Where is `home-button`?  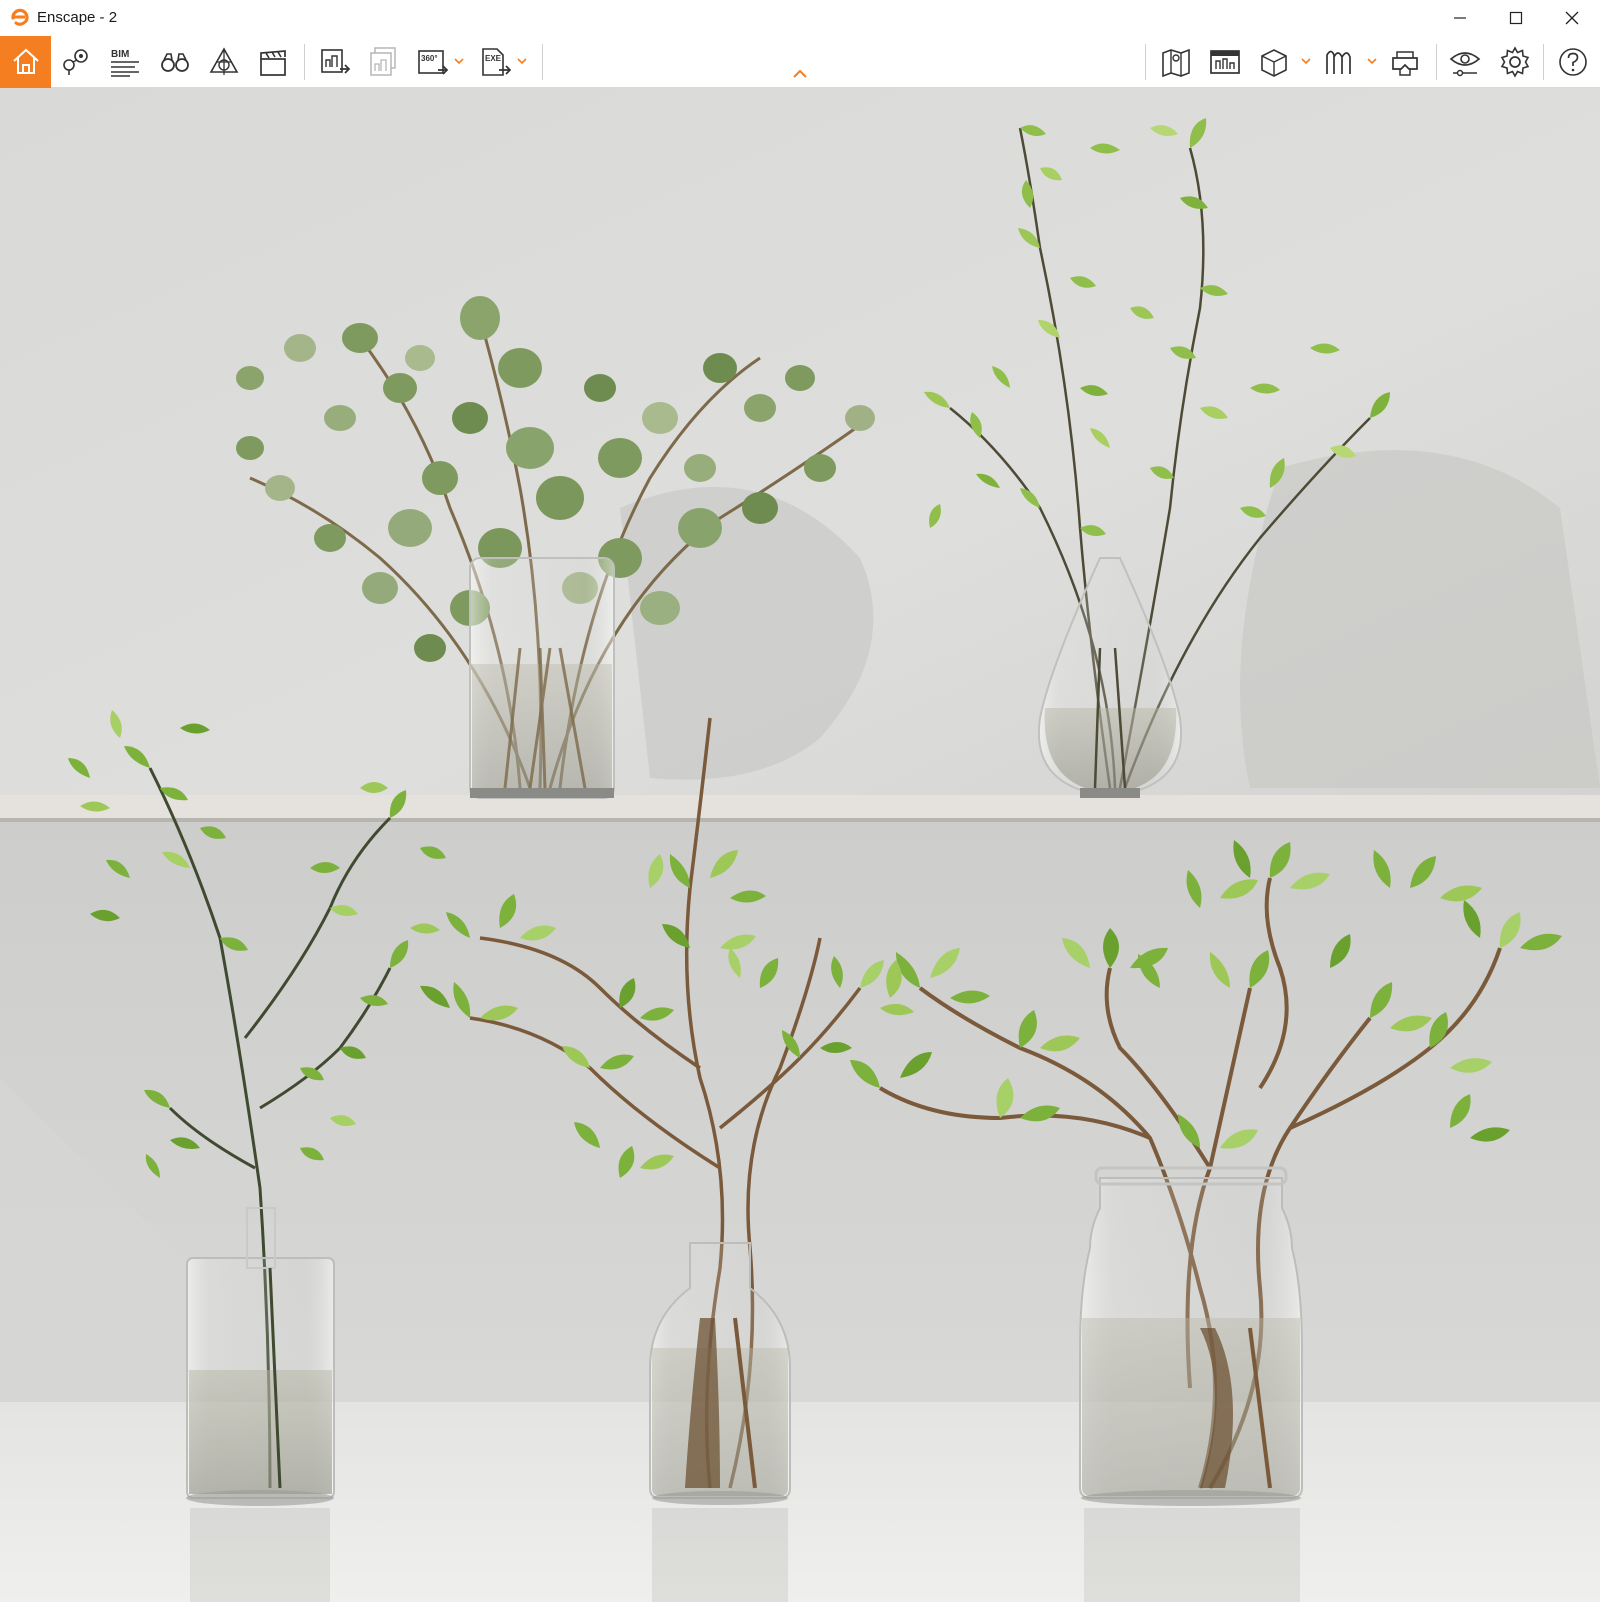
home-button is located at coordinates (25, 62).